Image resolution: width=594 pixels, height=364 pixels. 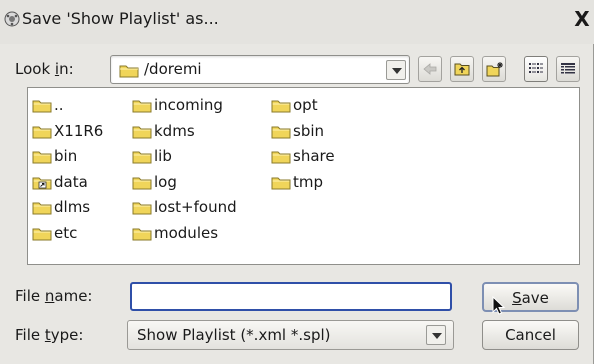 I want to click on mouse-cursor-icon, so click(x=499, y=305).